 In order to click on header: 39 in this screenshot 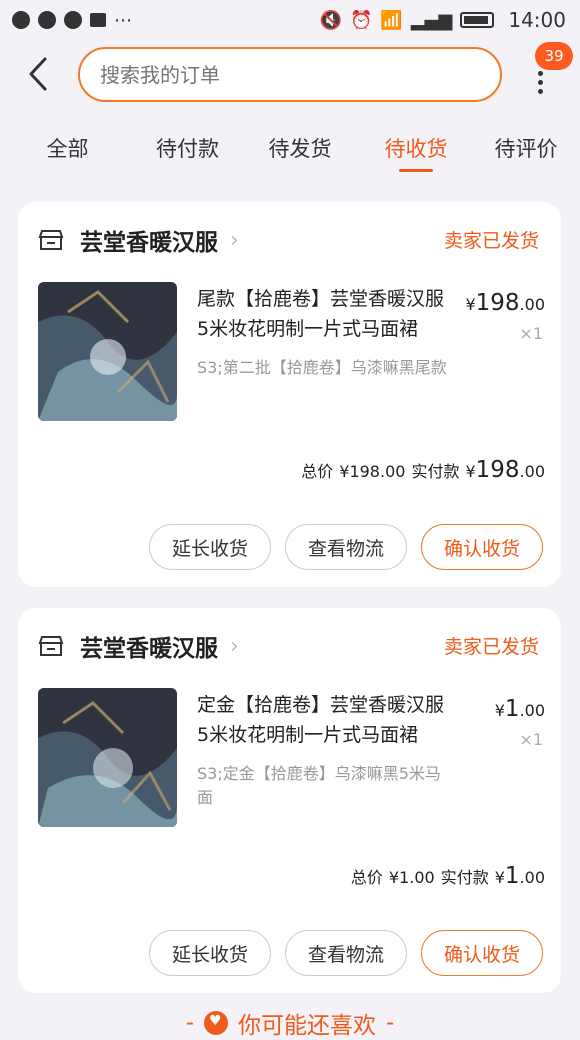, I will do `click(290, 75)`.